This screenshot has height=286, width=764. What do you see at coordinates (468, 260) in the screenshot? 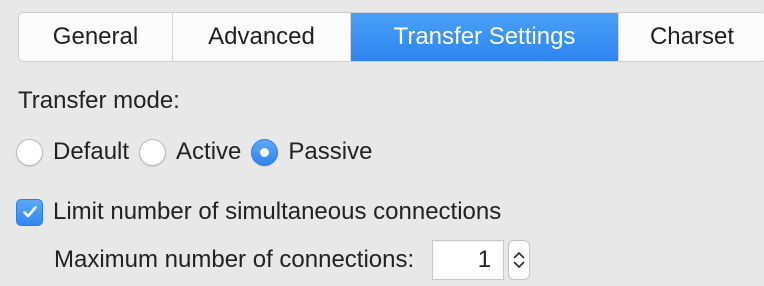
I see `max-connections-input: 1` at bounding box center [468, 260].